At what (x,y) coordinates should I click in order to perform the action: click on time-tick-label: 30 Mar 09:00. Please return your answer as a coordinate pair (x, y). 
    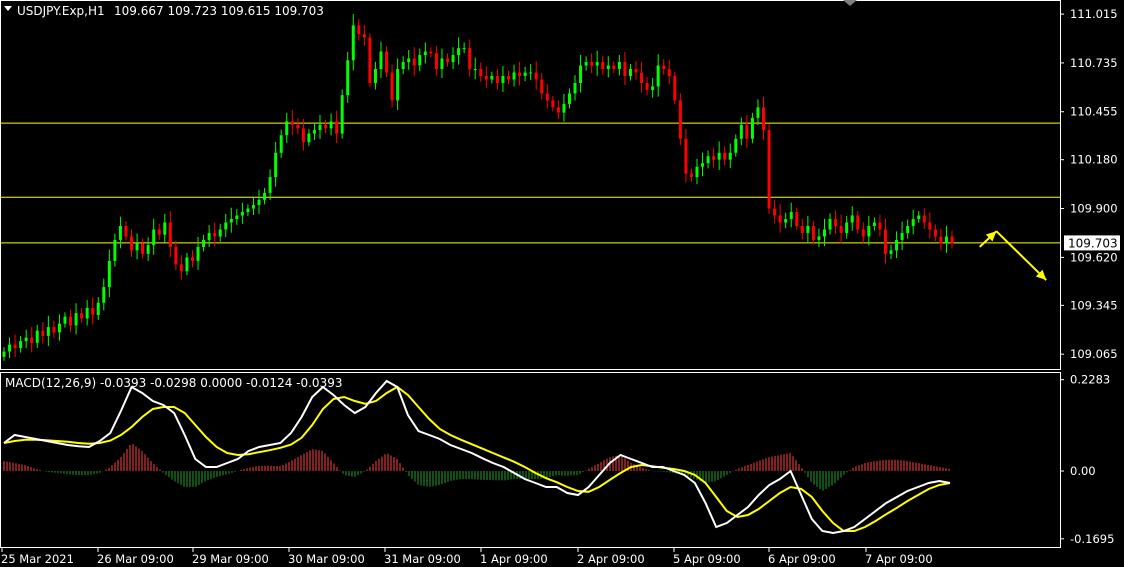
    Looking at the image, I should click on (326, 559).